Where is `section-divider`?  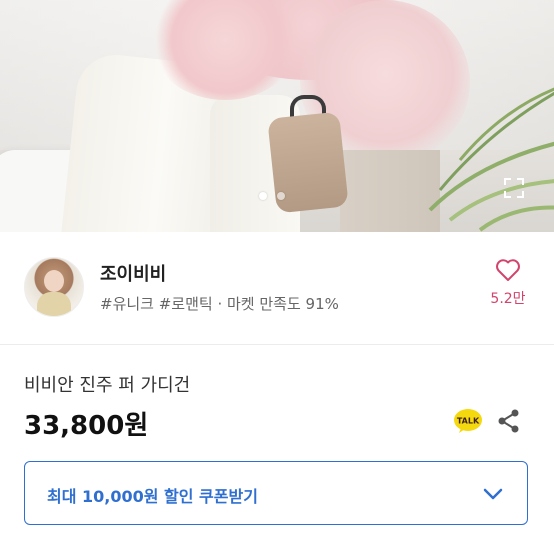 section-divider is located at coordinates (277, 344).